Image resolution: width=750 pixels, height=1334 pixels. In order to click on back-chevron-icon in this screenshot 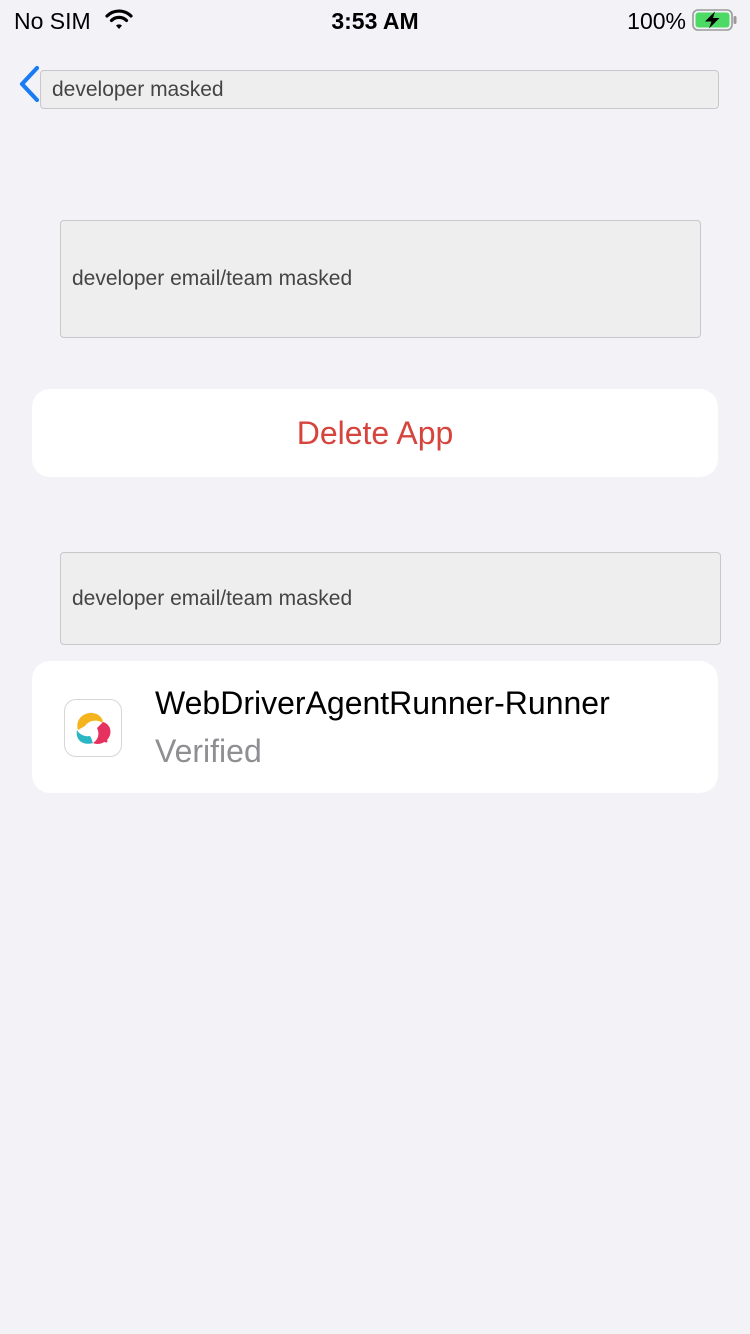, I will do `click(29, 84)`.